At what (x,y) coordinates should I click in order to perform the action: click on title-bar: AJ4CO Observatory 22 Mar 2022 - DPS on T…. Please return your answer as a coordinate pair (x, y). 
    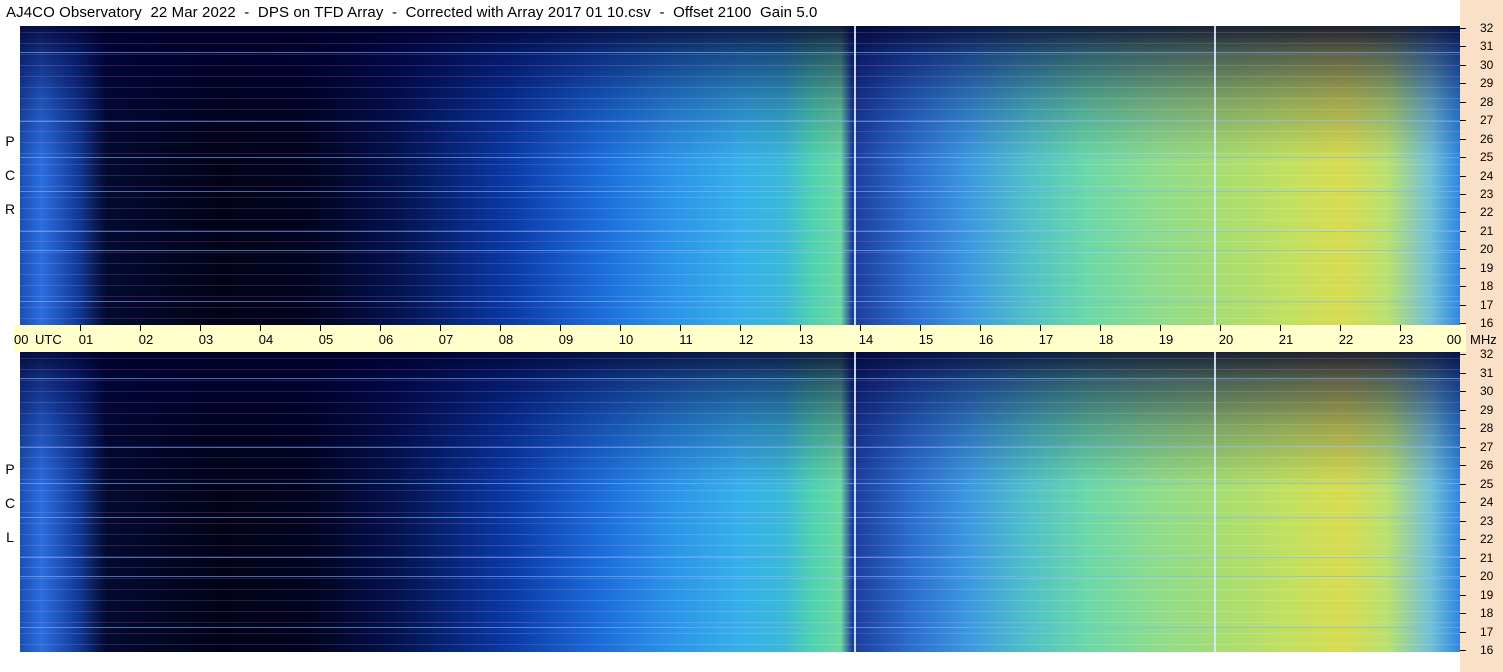
    Looking at the image, I should click on (730, 13).